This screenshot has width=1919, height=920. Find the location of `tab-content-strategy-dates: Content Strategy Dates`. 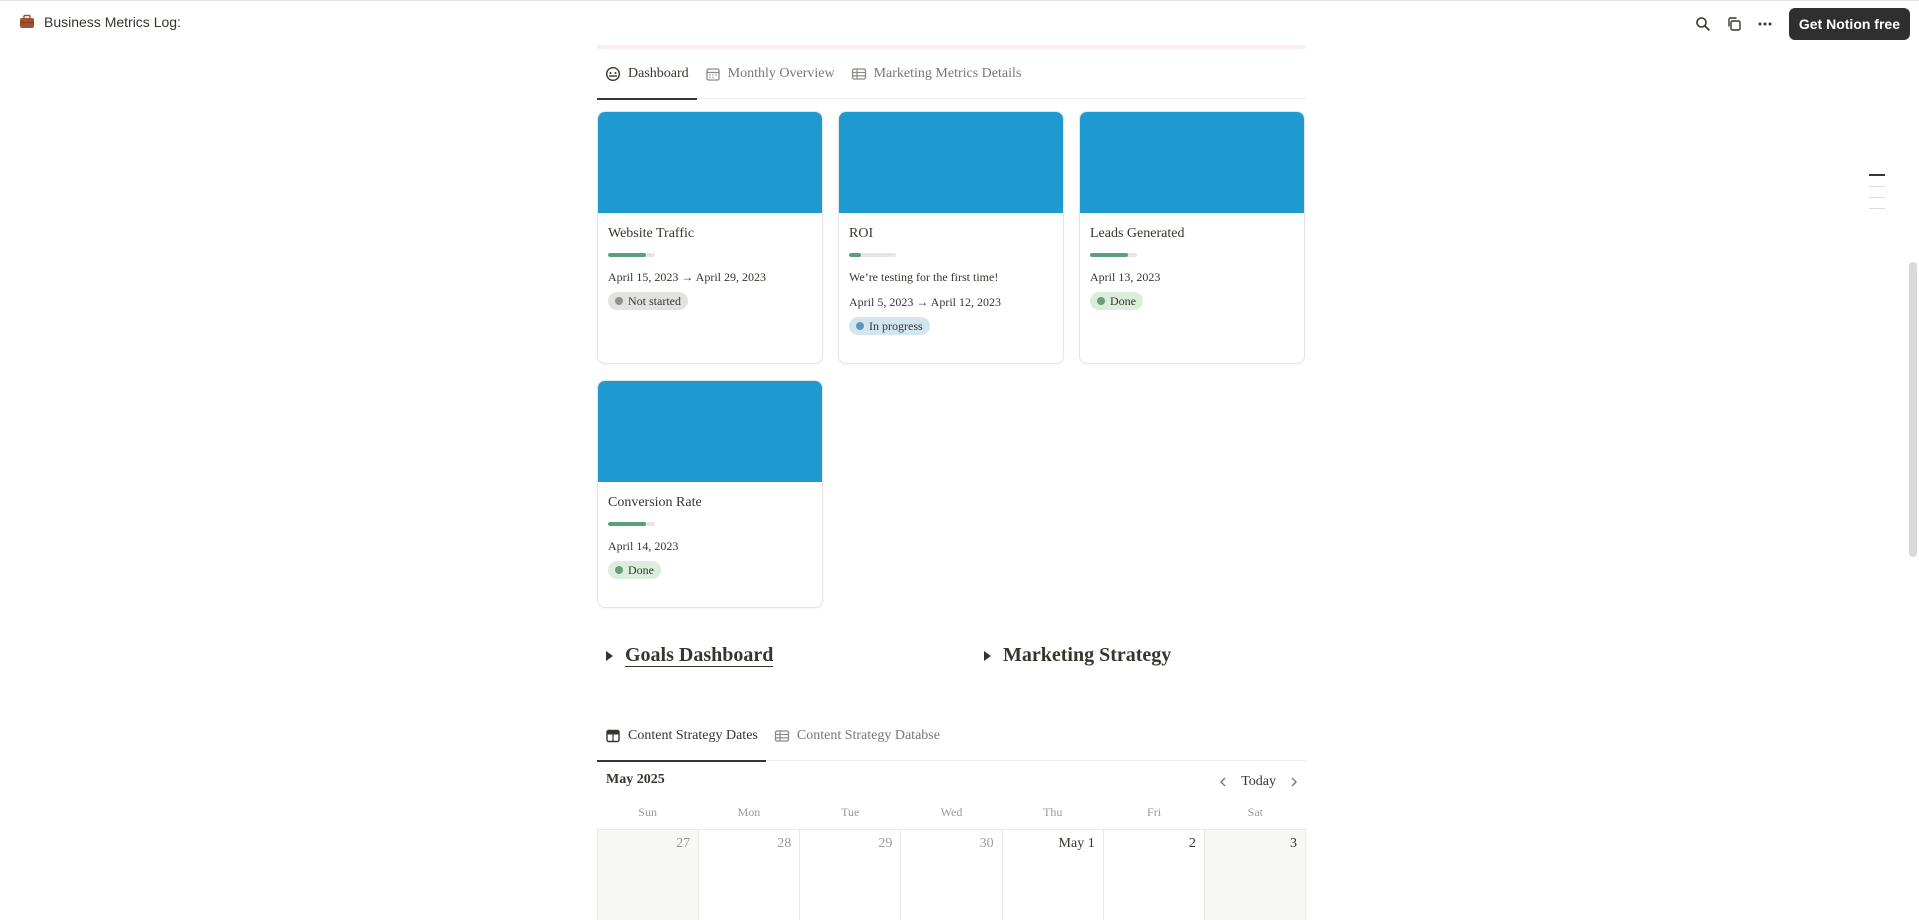

tab-content-strategy-dates: Content Strategy Dates is located at coordinates (681, 736).